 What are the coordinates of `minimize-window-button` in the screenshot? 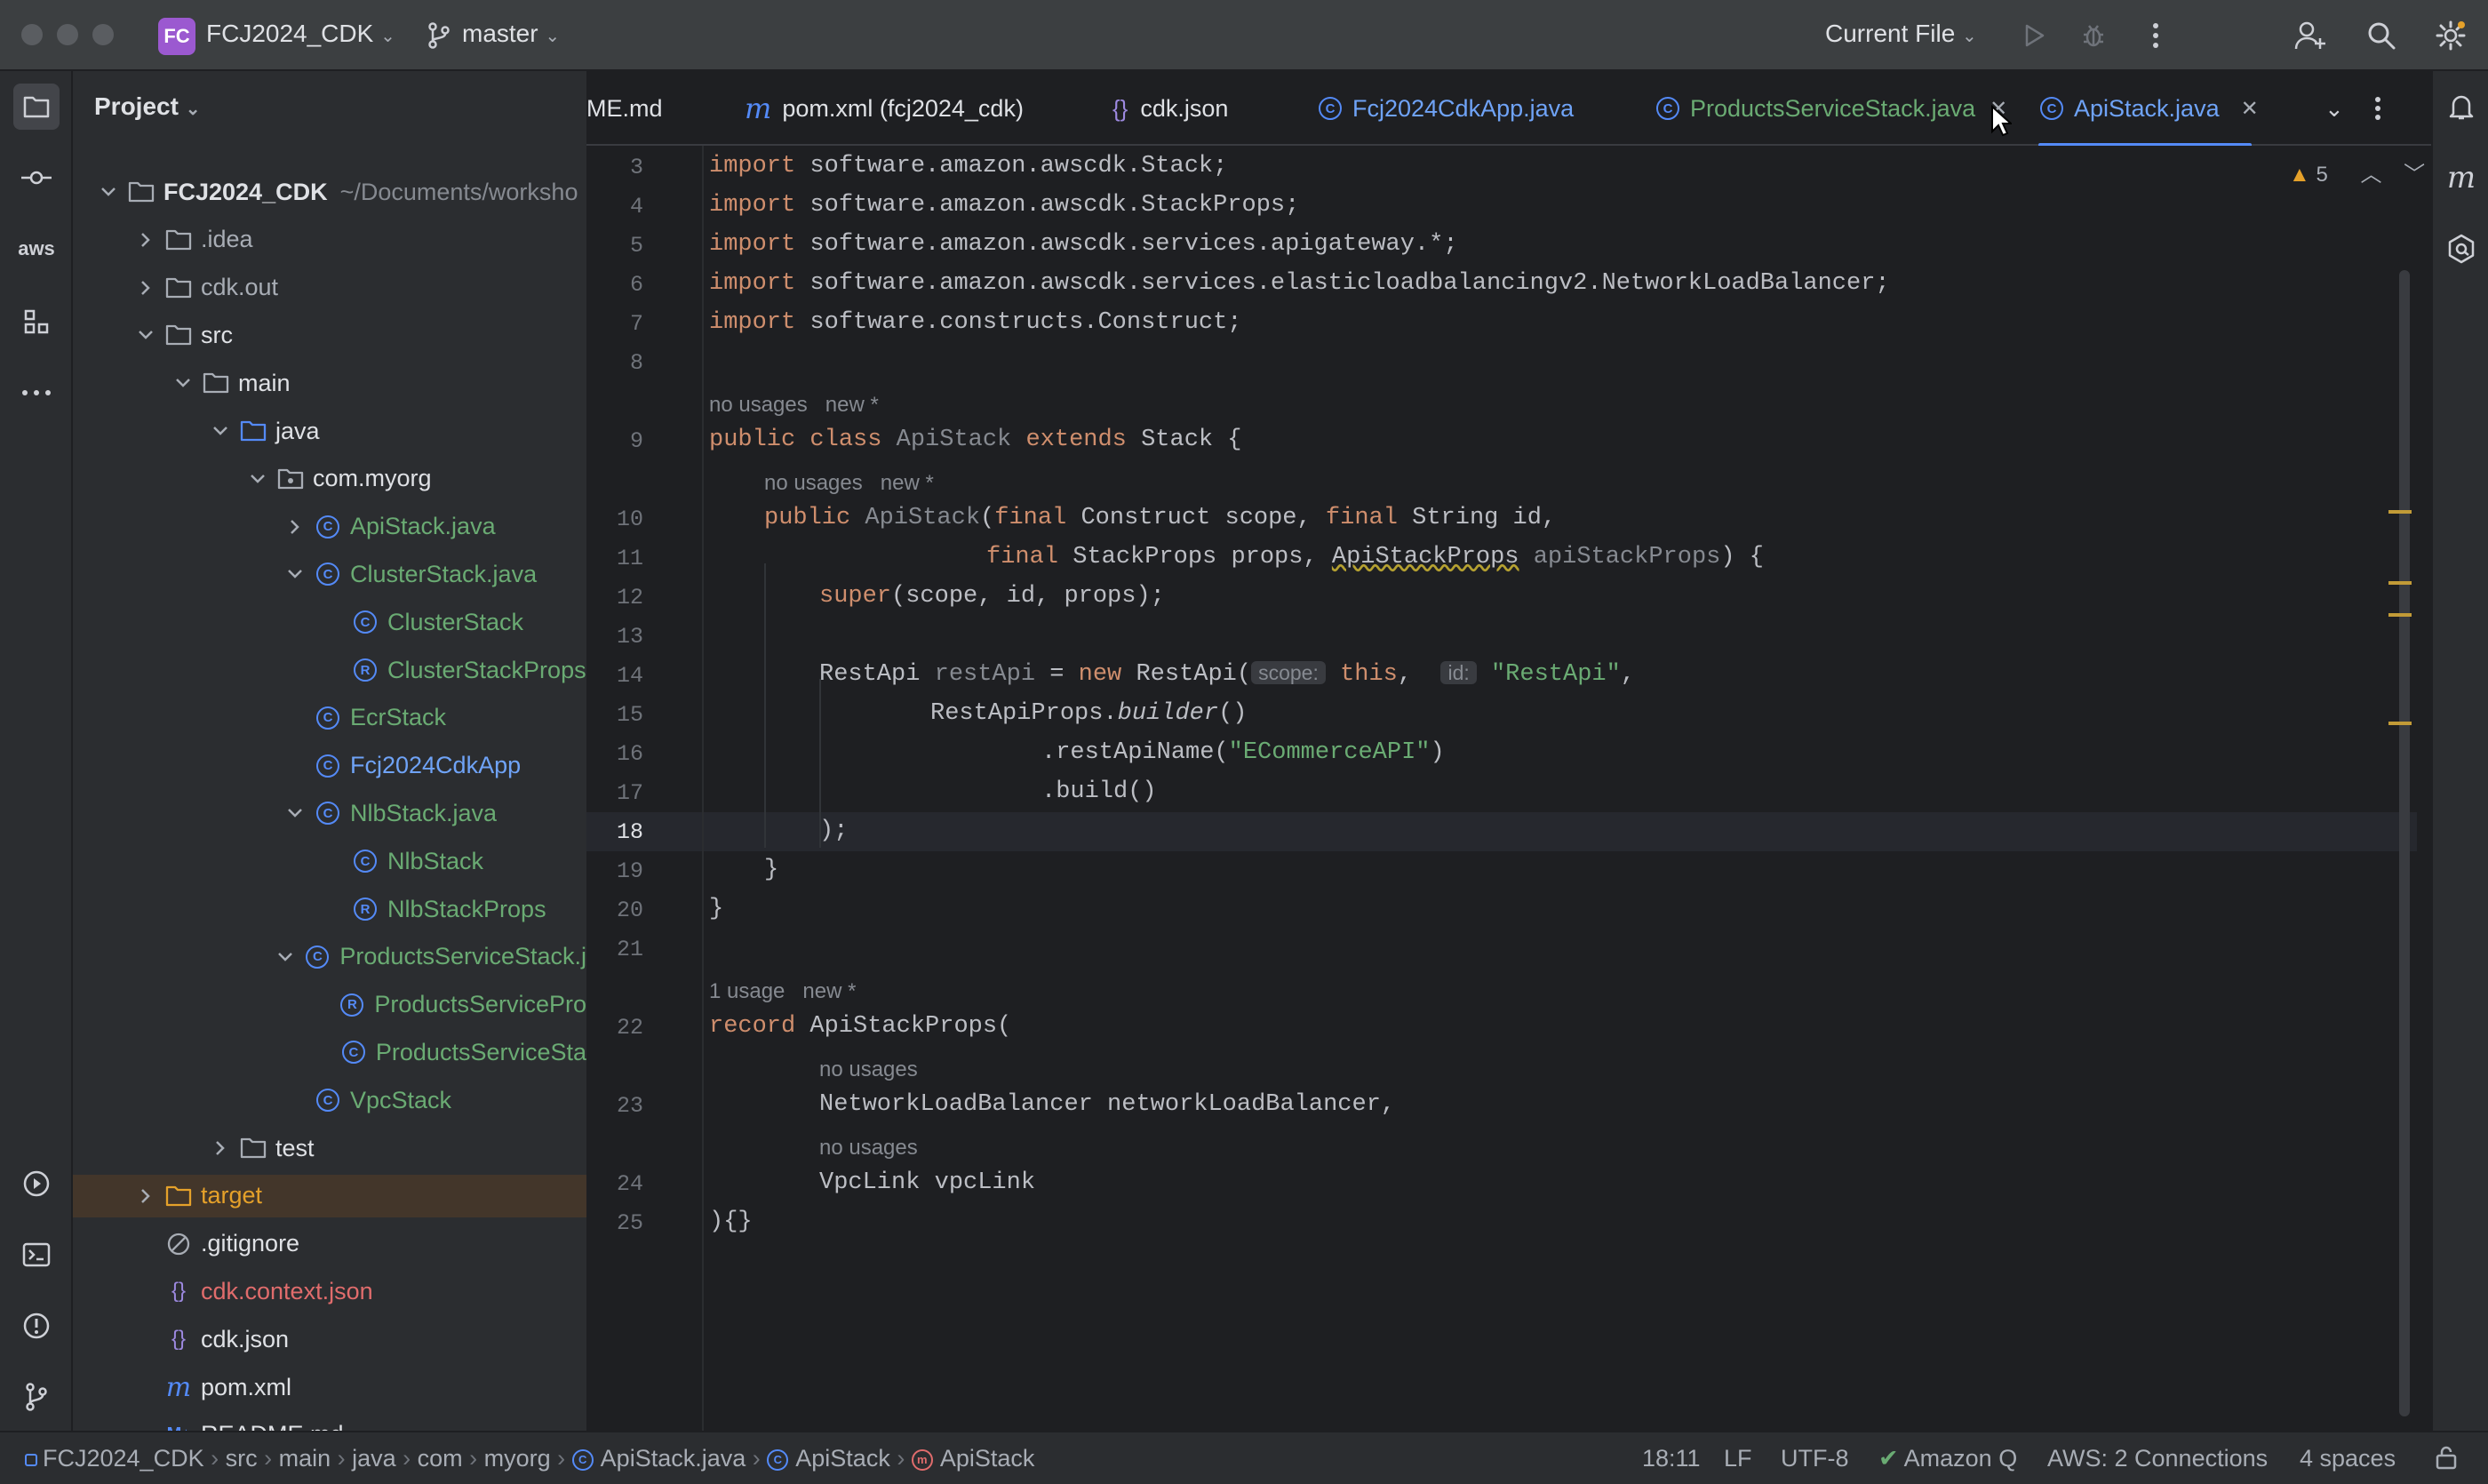 It's located at (67, 34).